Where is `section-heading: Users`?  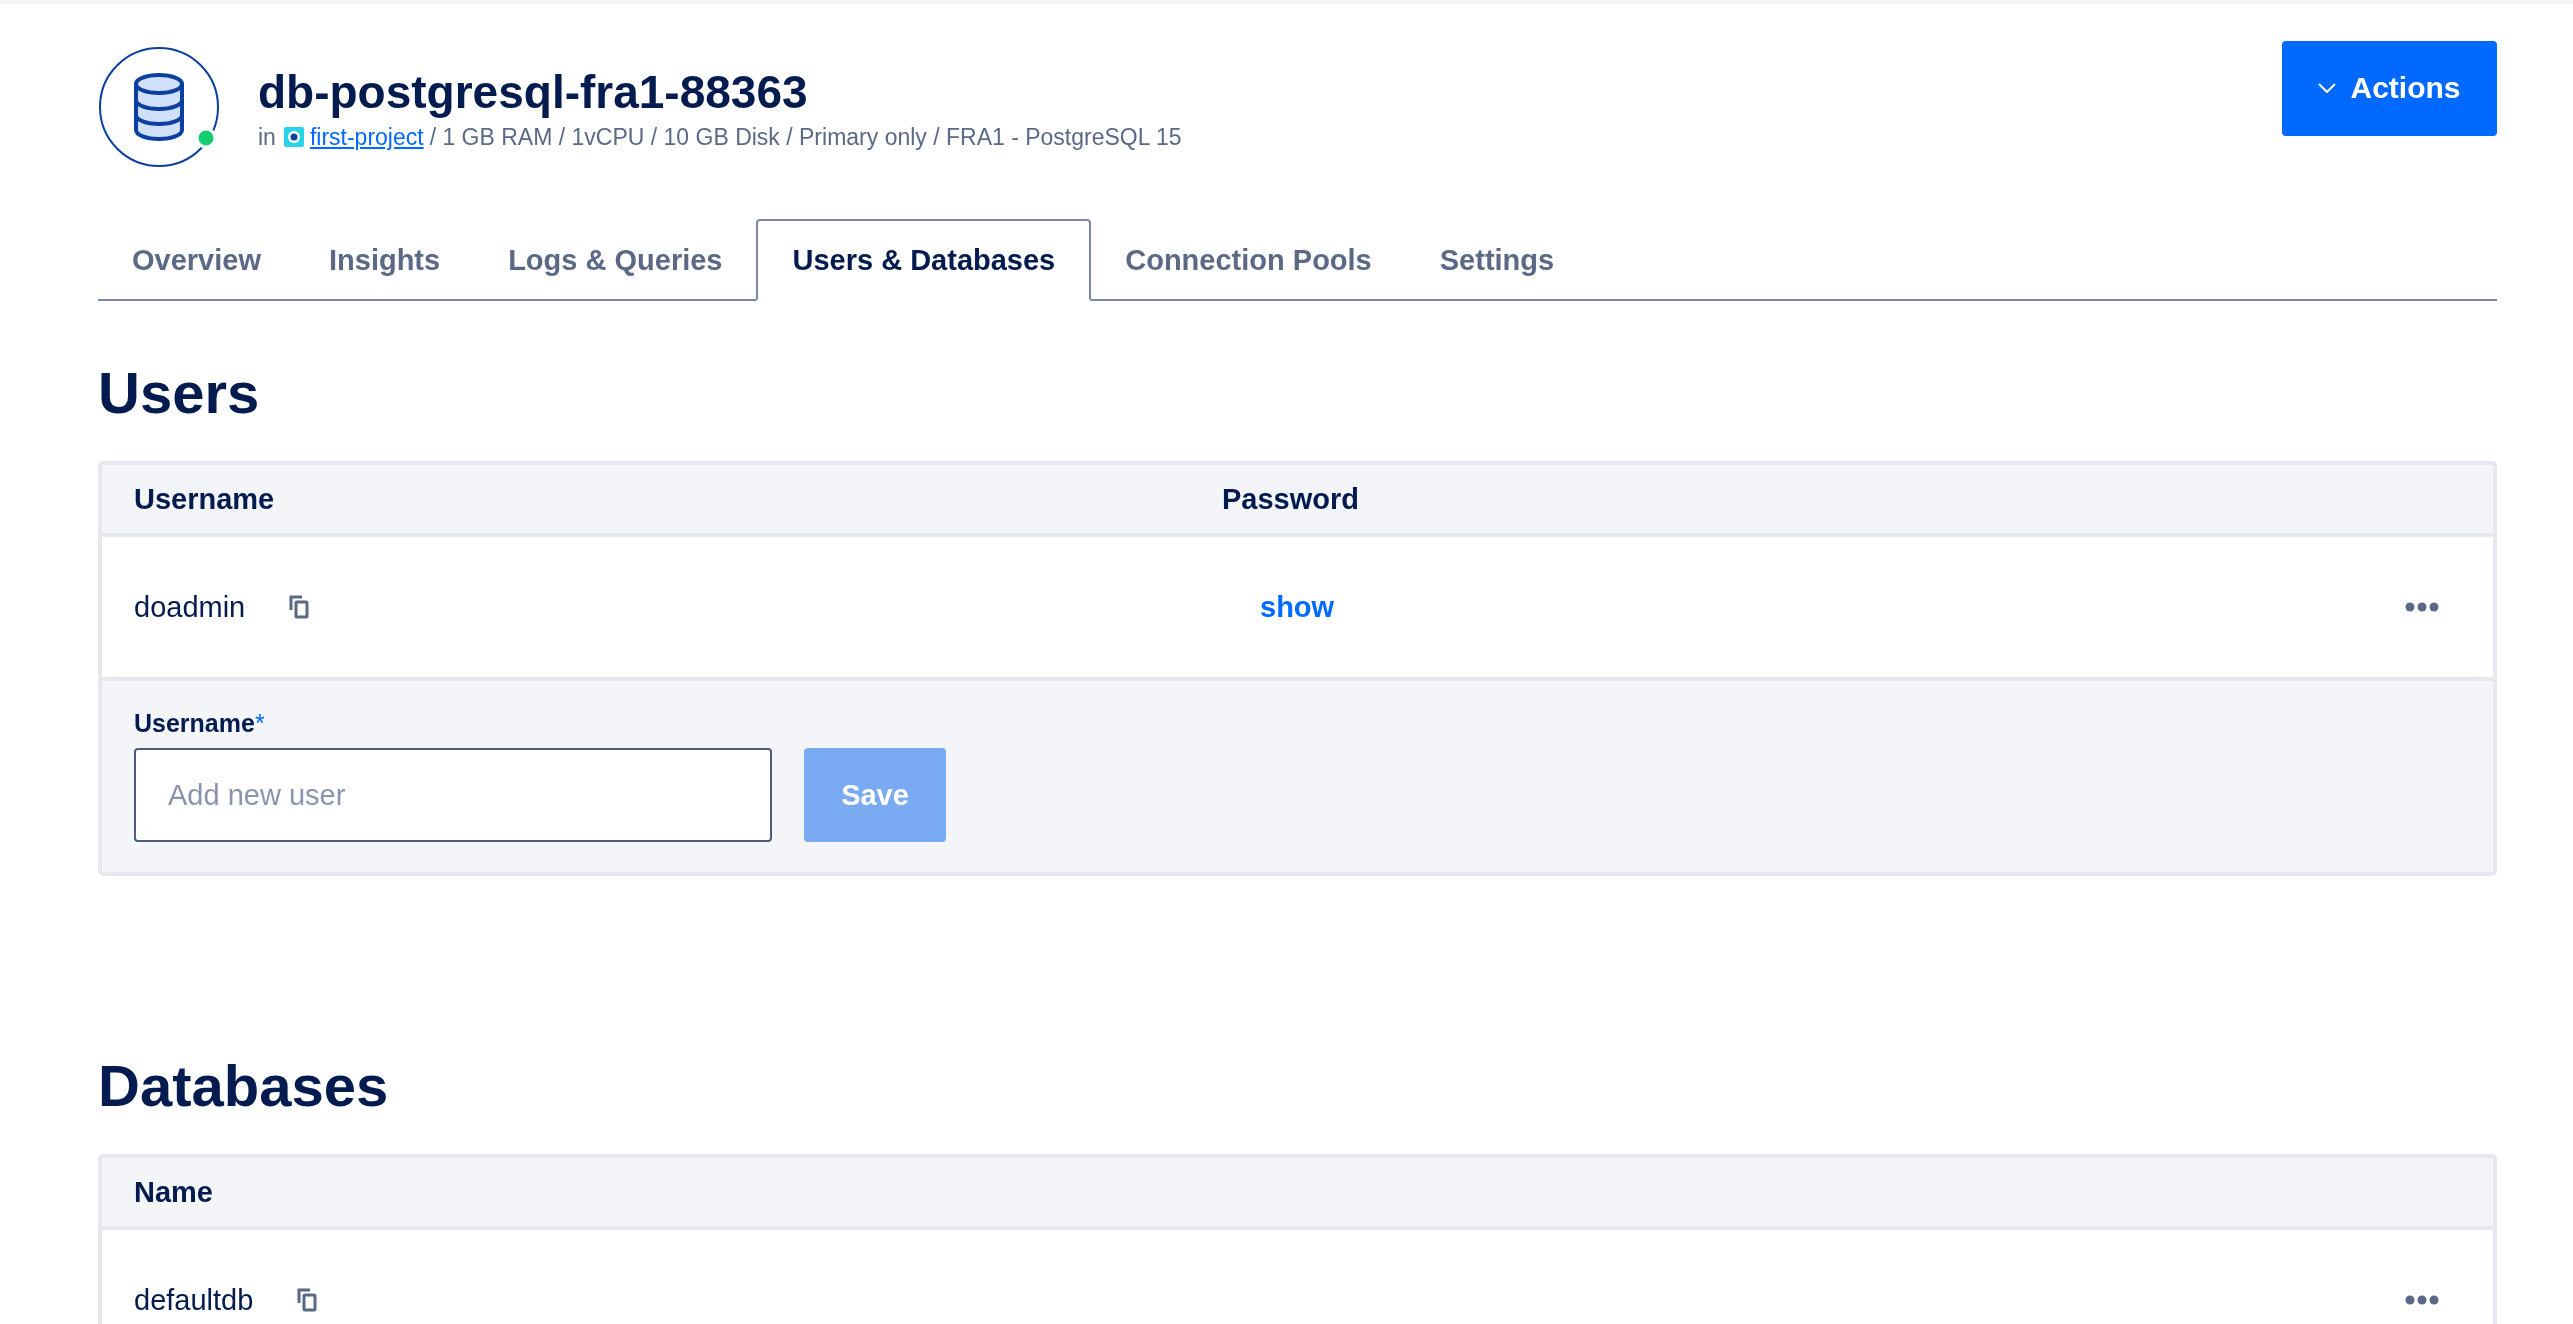 section-heading: Users is located at coordinates (179, 393).